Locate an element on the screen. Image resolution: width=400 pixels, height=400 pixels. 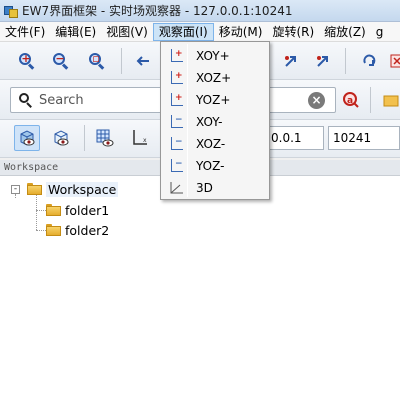
app-icon is located at coordinates (11, 11).